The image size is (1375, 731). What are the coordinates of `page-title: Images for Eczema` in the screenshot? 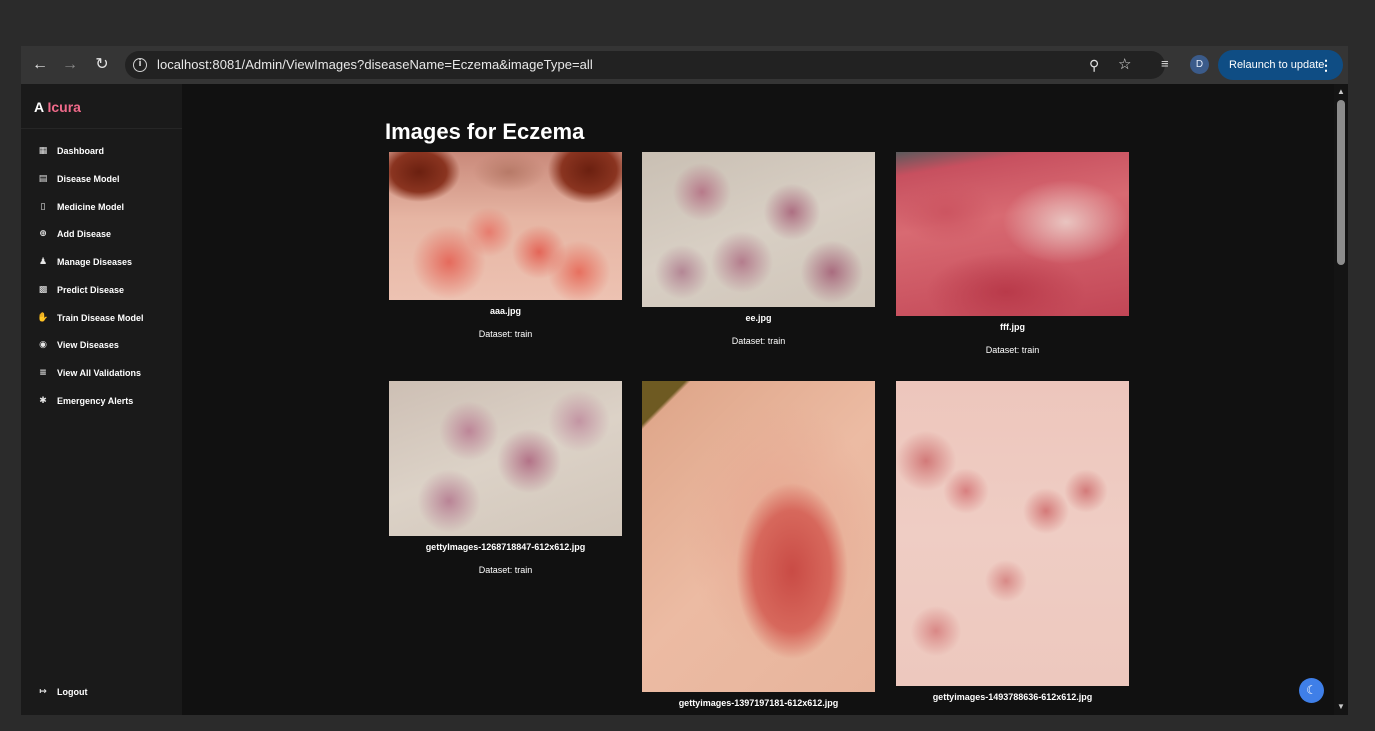 It's located at (485, 131).